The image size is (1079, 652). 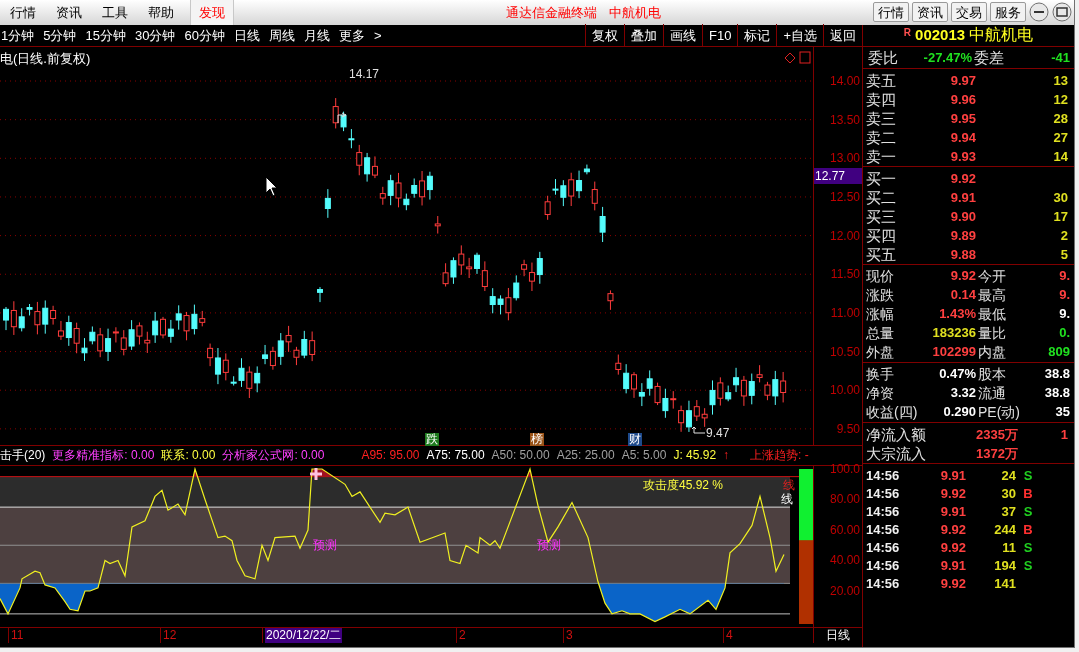 I want to click on toolbar-button: 行情, so click(x=891, y=12).